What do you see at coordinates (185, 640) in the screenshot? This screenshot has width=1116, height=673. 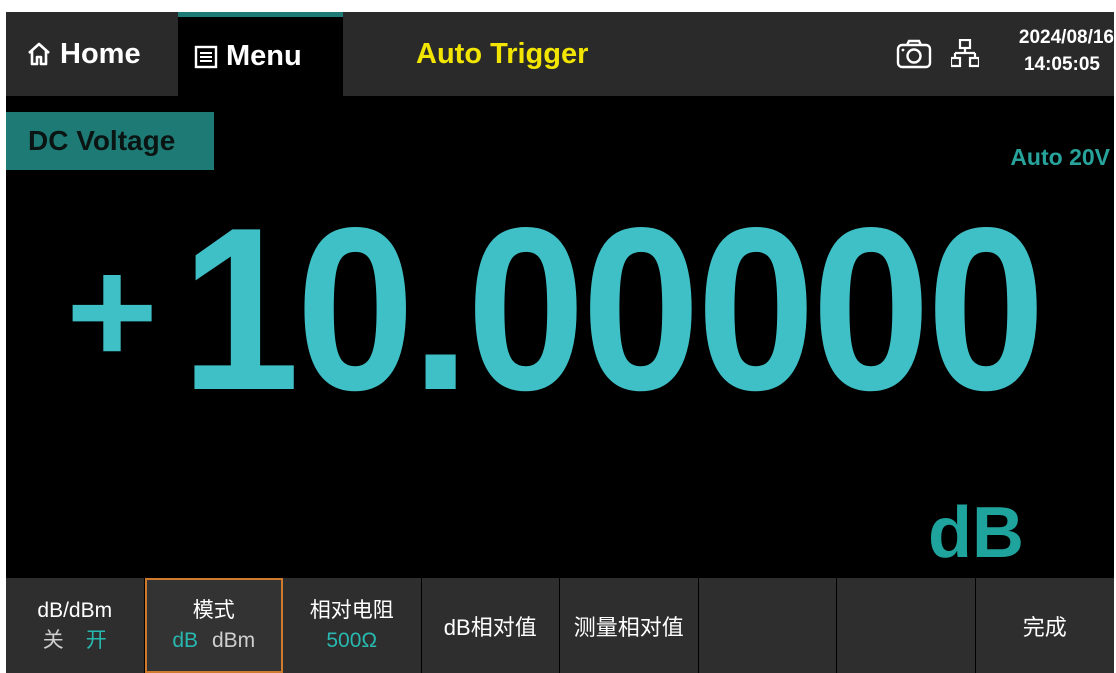 I see `option-db: dB` at bounding box center [185, 640].